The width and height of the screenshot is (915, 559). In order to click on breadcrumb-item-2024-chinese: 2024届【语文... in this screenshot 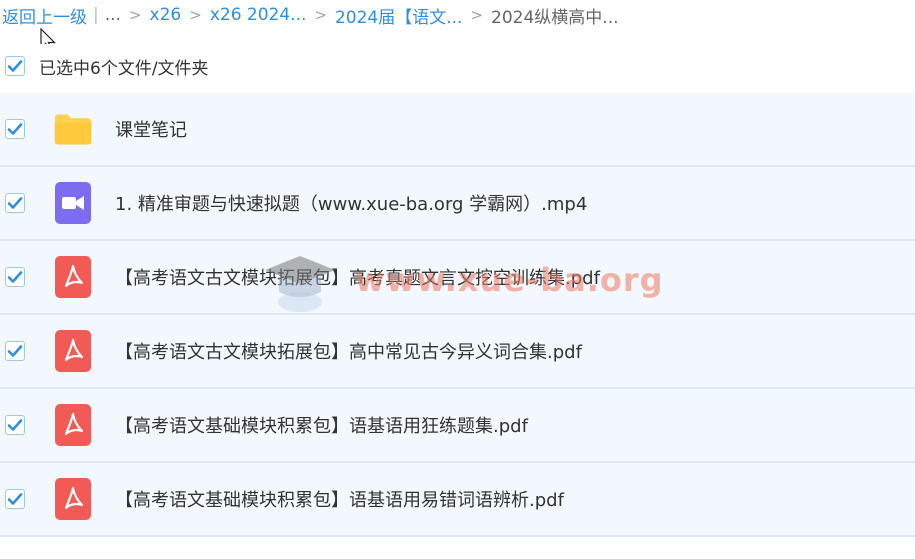, I will do `click(398, 15)`.